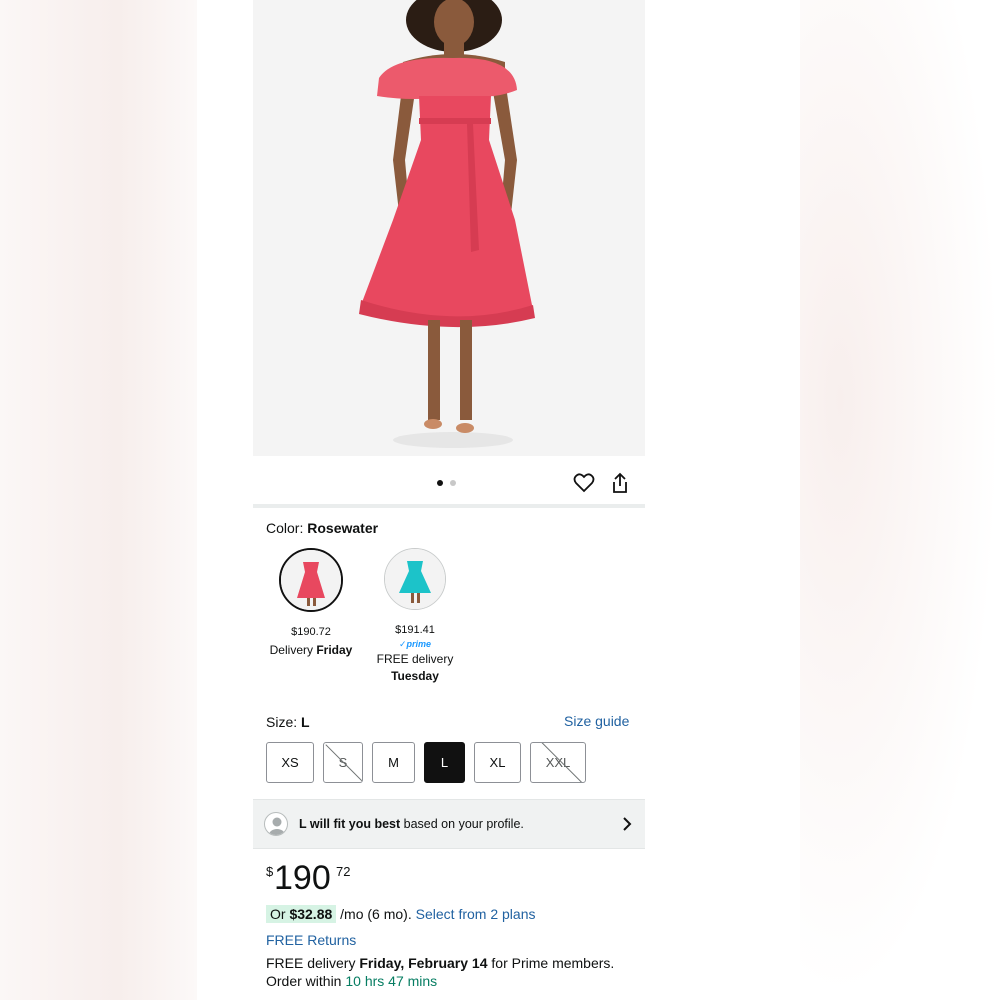 Image resolution: width=1000 pixels, height=1000 pixels. What do you see at coordinates (270, 871) in the screenshot?
I see `price-currency-symbol: $` at bounding box center [270, 871].